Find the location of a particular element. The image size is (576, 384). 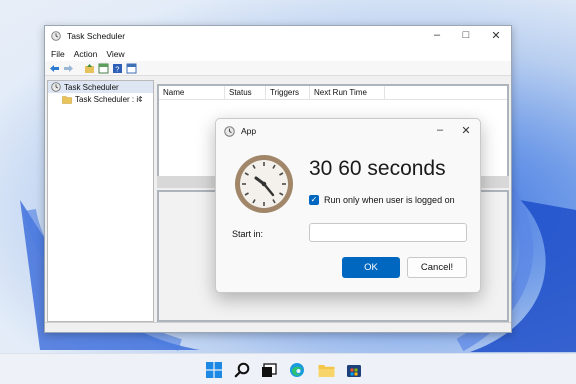

window-title: Task Scheduler is located at coordinates (96, 36).